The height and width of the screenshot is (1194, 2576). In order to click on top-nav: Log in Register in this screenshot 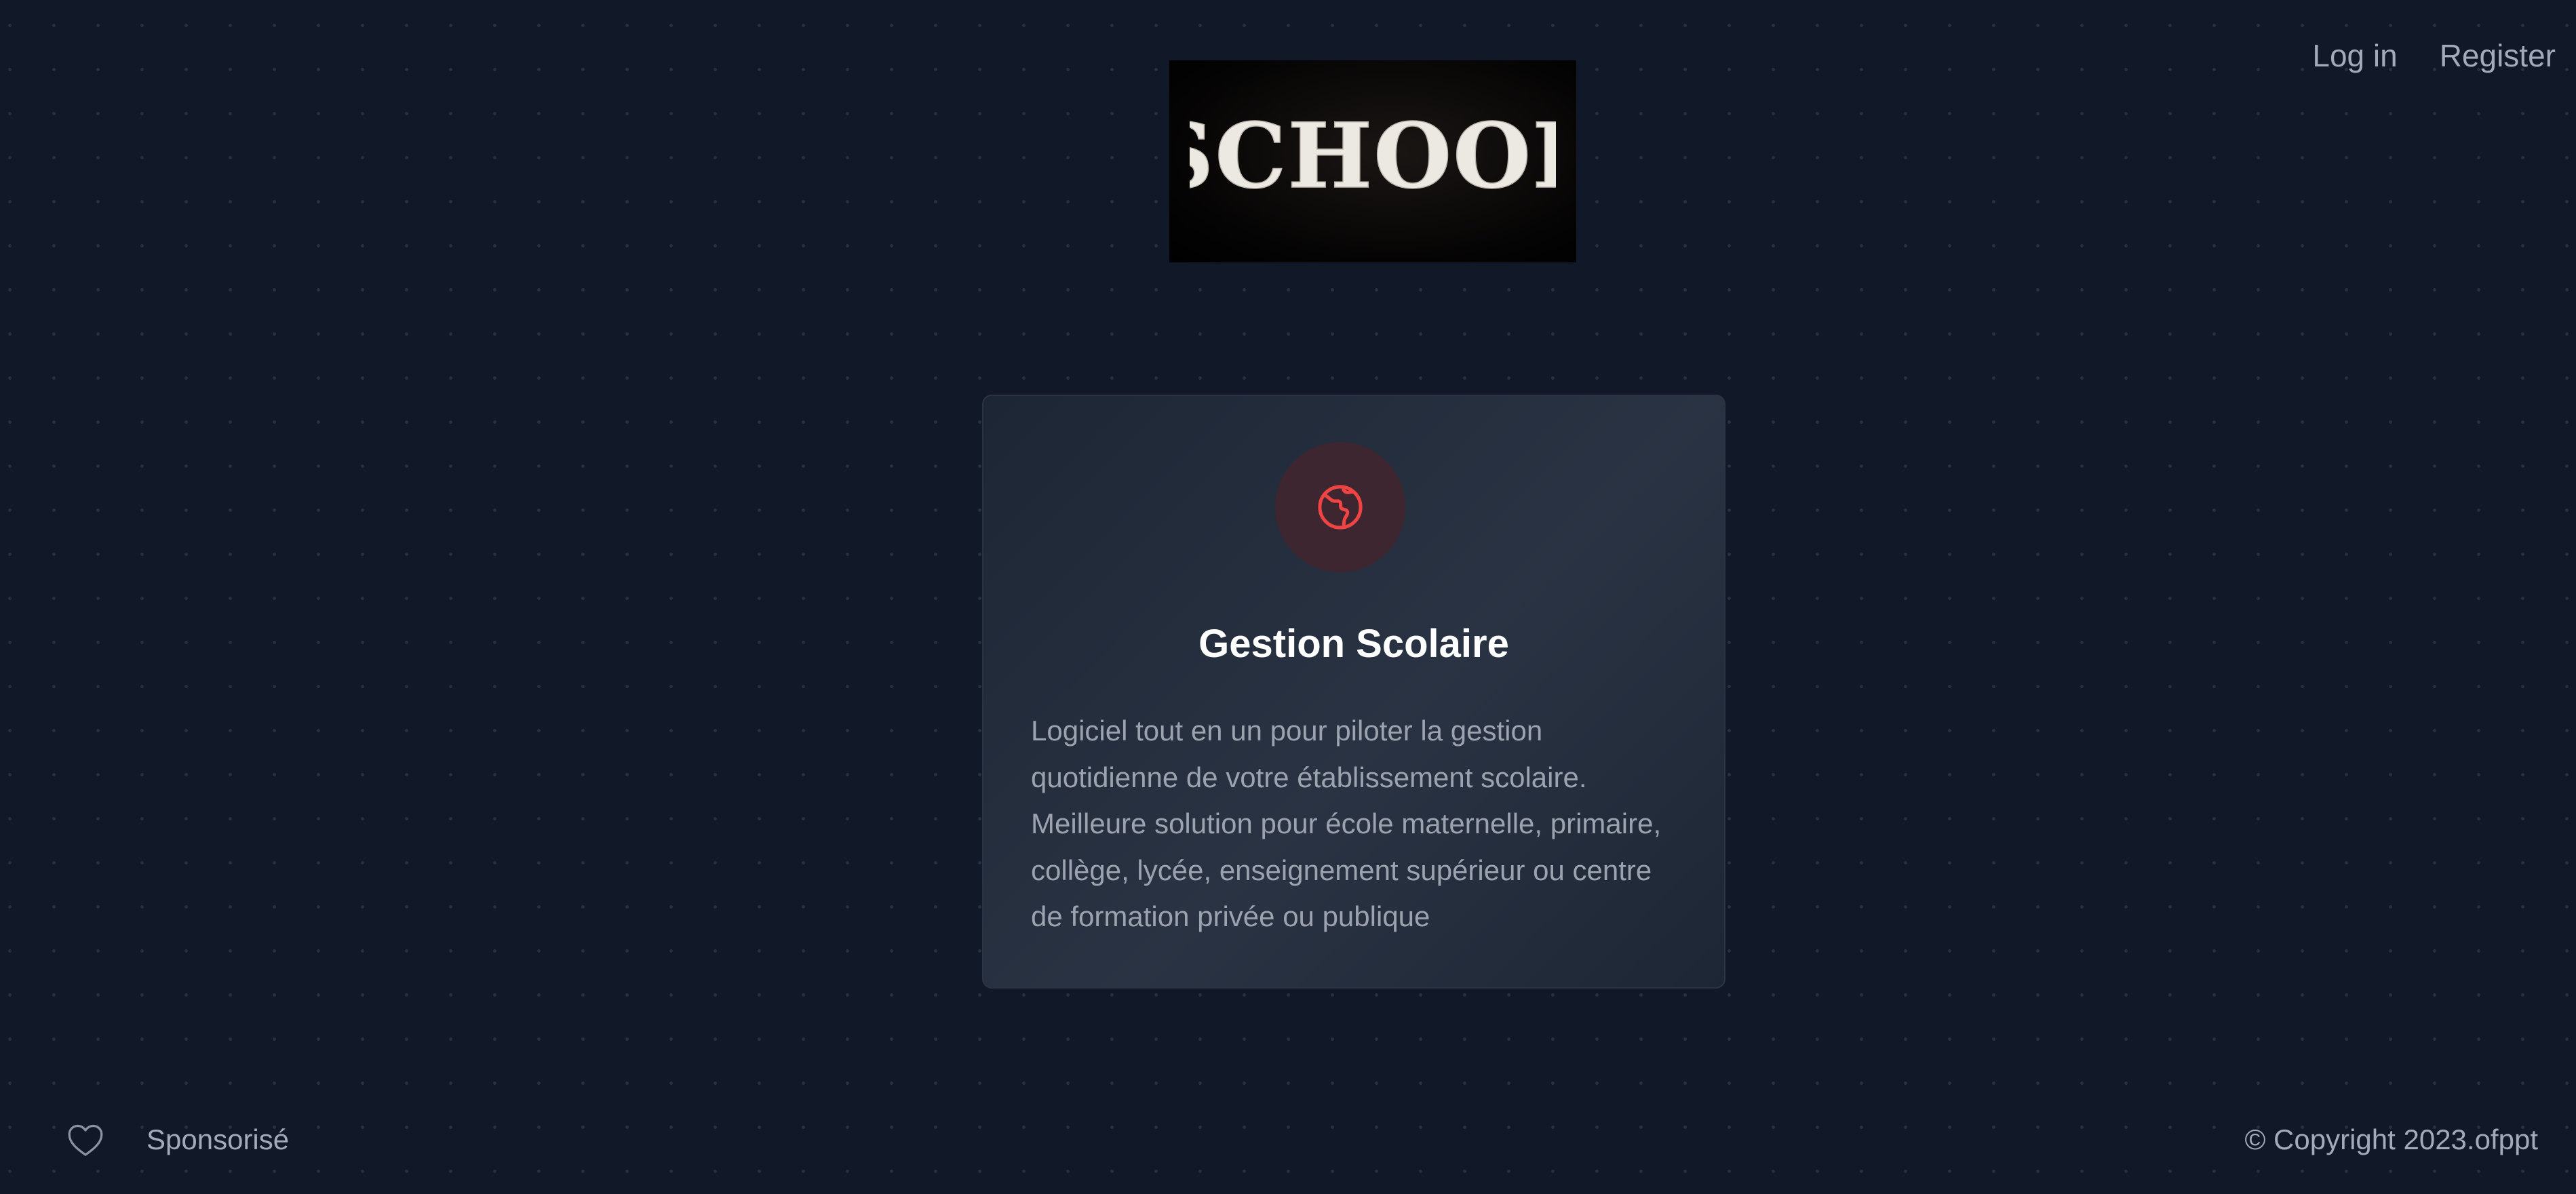, I will do `click(2434, 55)`.